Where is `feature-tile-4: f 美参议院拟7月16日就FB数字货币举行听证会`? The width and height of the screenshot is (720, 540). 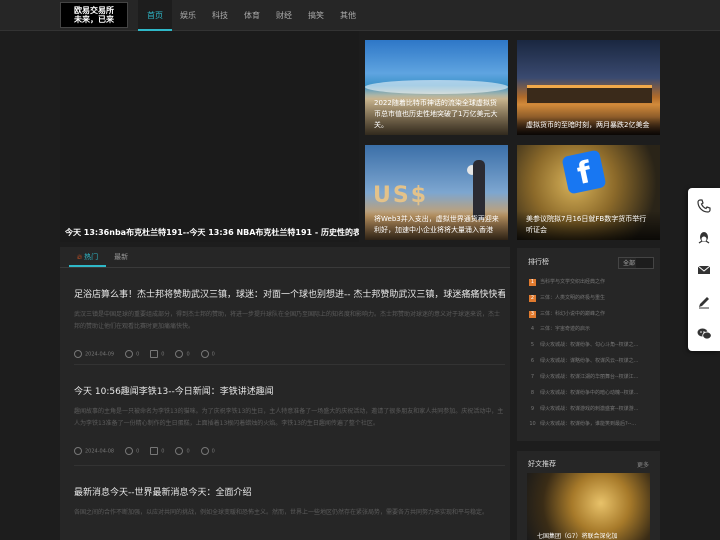 feature-tile-4: f 美参议院拟7月16日就FB数字货币举行听证会 is located at coordinates (588, 192).